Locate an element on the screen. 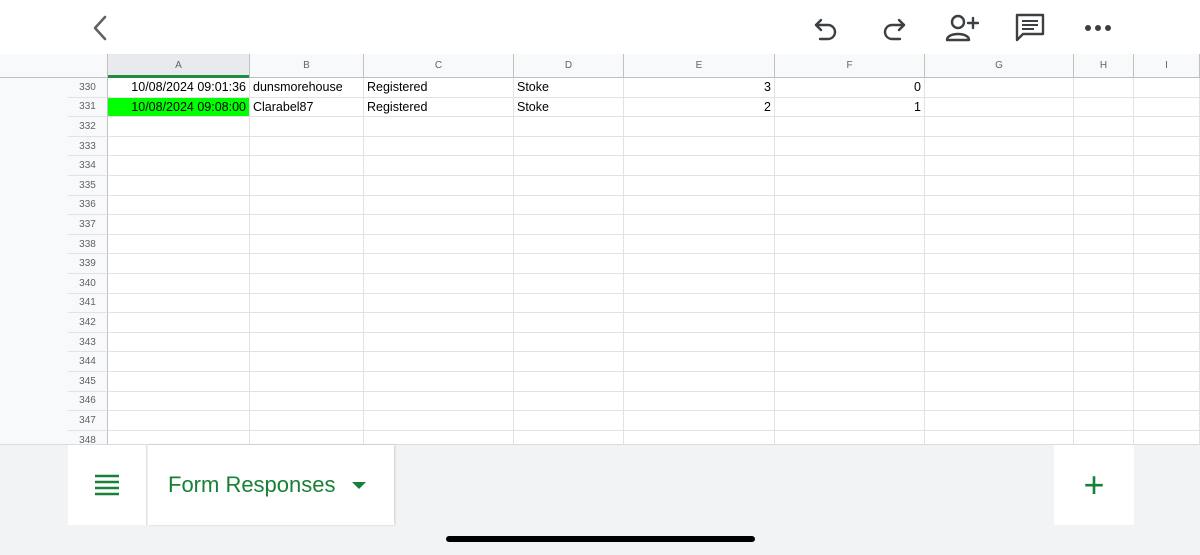  cell-b334 is located at coordinates (307, 166).